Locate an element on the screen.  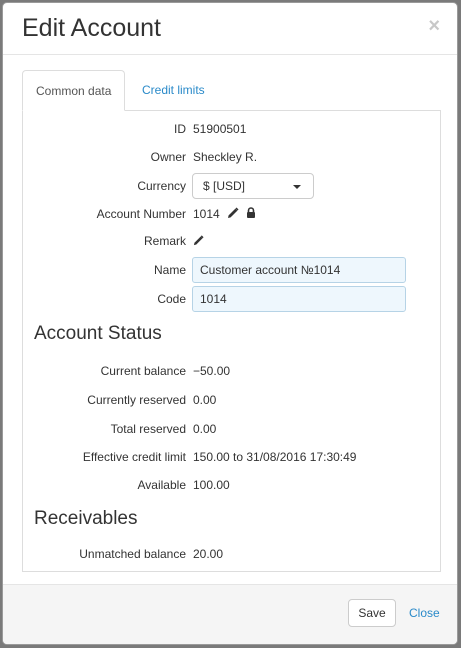
available-row: Available 100.00 is located at coordinates (231, 485).